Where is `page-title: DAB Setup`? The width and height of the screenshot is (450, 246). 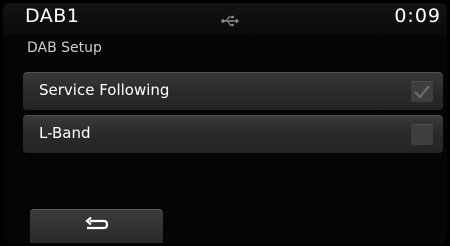
page-title: DAB Setup is located at coordinates (64, 48).